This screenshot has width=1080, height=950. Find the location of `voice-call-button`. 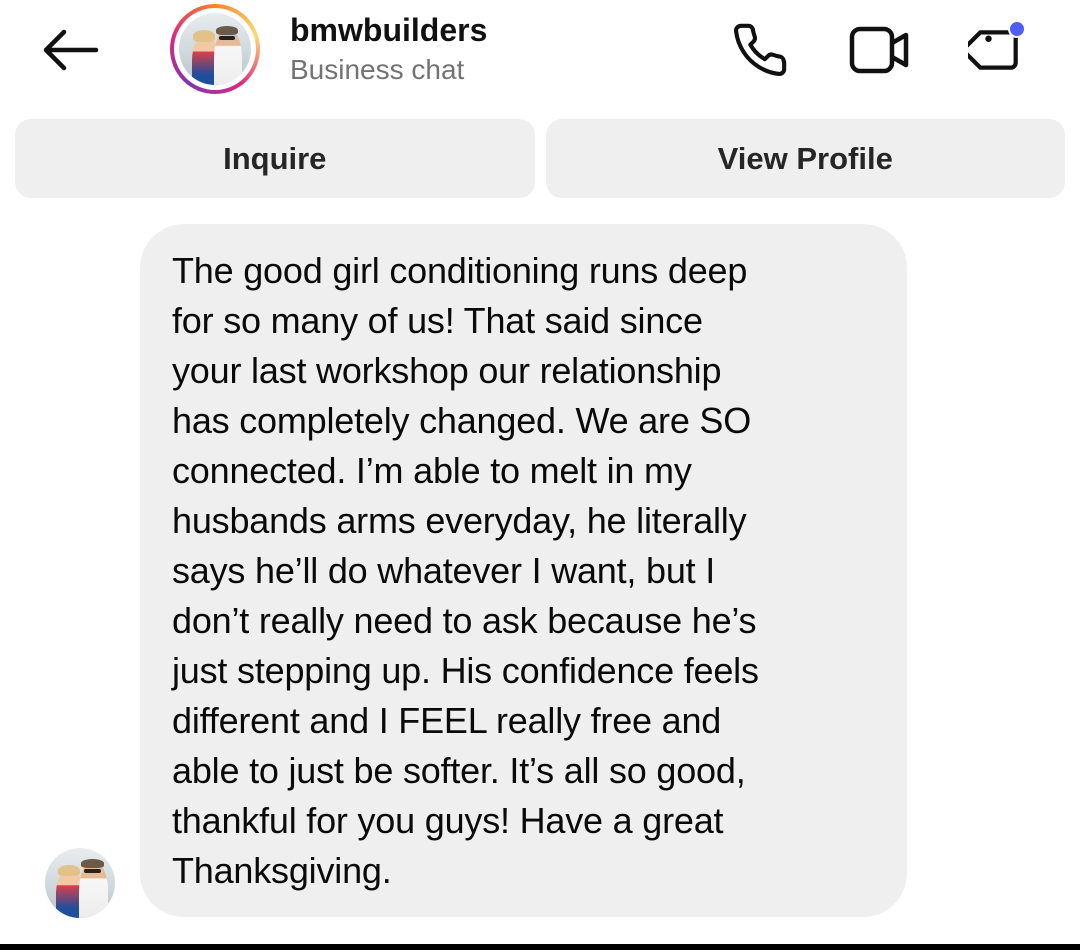

voice-call-button is located at coordinates (760, 50).